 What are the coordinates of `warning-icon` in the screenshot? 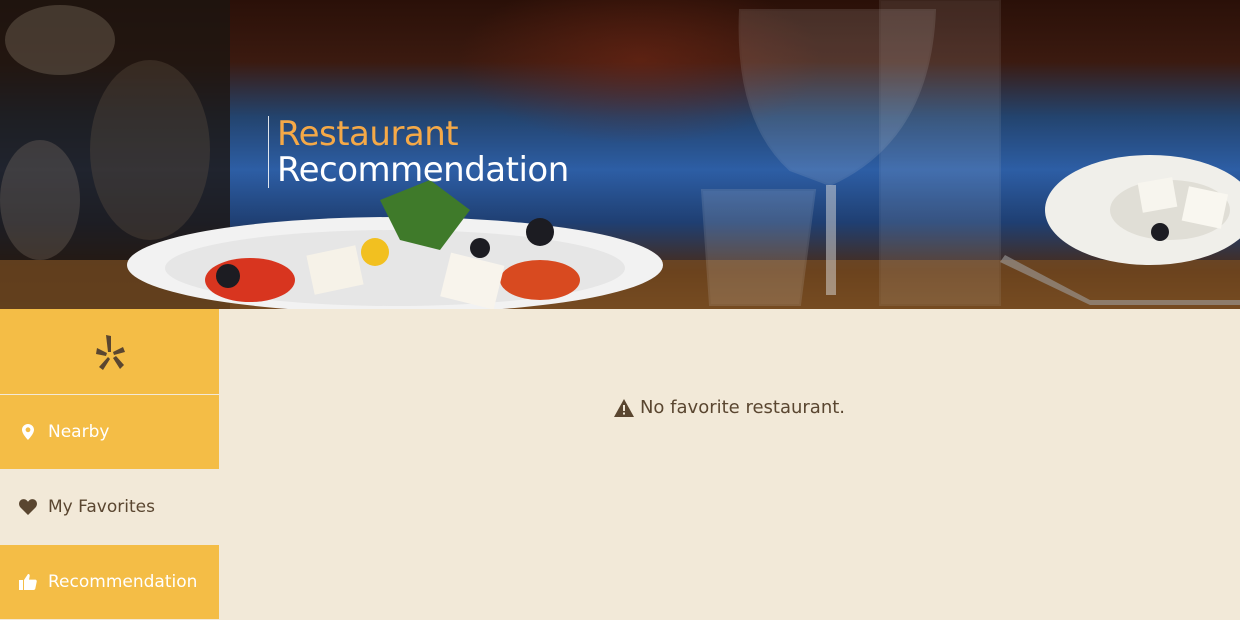 It's located at (623, 407).